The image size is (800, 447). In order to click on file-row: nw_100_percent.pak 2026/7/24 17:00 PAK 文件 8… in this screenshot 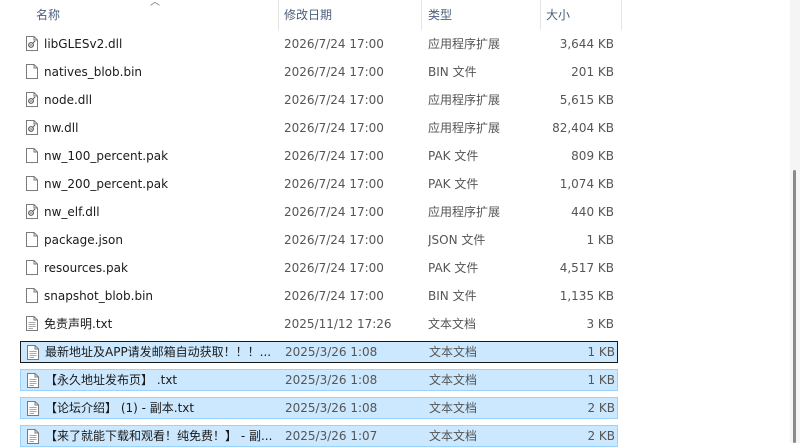, I will do `click(319, 156)`.